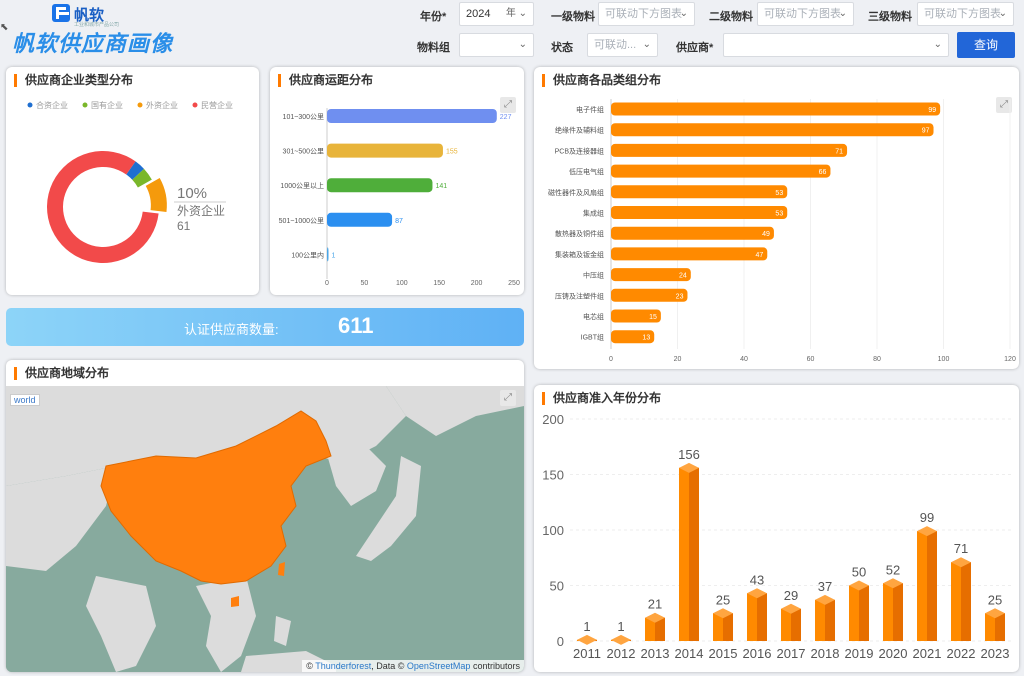  Describe the element at coordinates (506, 117) in the screenshot. I see `bar-value-label: 227` at that location.